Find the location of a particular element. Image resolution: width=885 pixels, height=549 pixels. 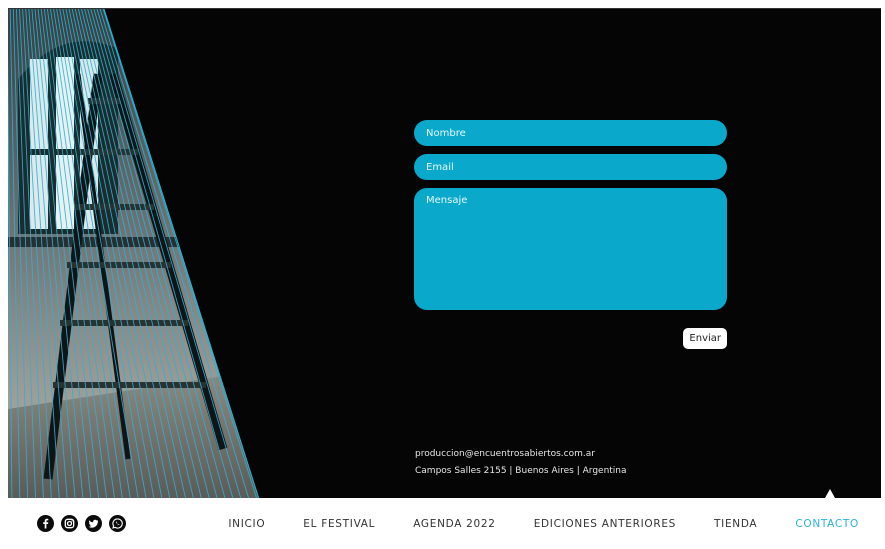

email-field is located at coordinates (570, 167).